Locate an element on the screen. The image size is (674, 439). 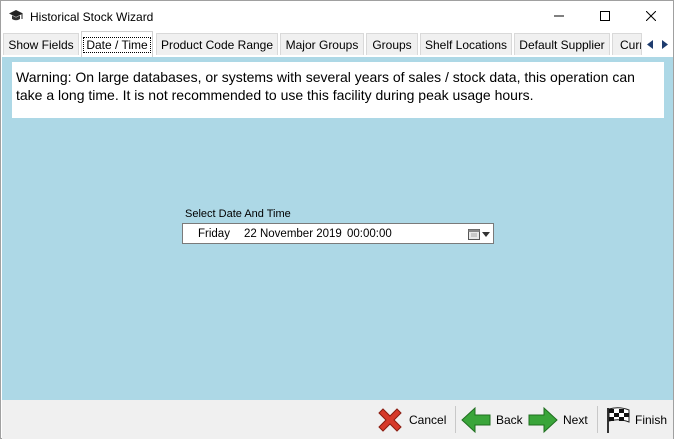
date-picker-label: Select Date And Time is located at coordinates (238, 214).